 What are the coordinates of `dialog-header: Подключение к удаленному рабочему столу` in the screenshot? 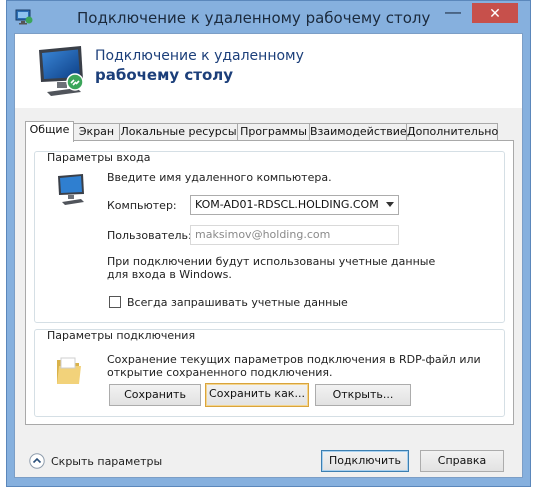 It's located at (268, 71).